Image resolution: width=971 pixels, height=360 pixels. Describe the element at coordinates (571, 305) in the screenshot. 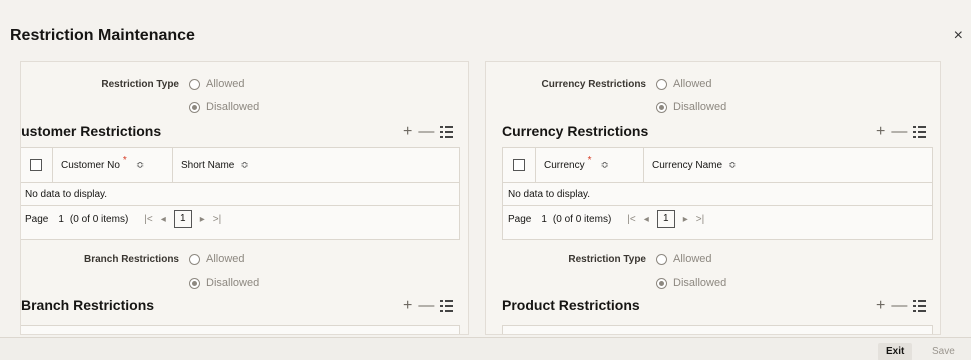

I see `product-restrictions-title: Product Restrictions` at that location.